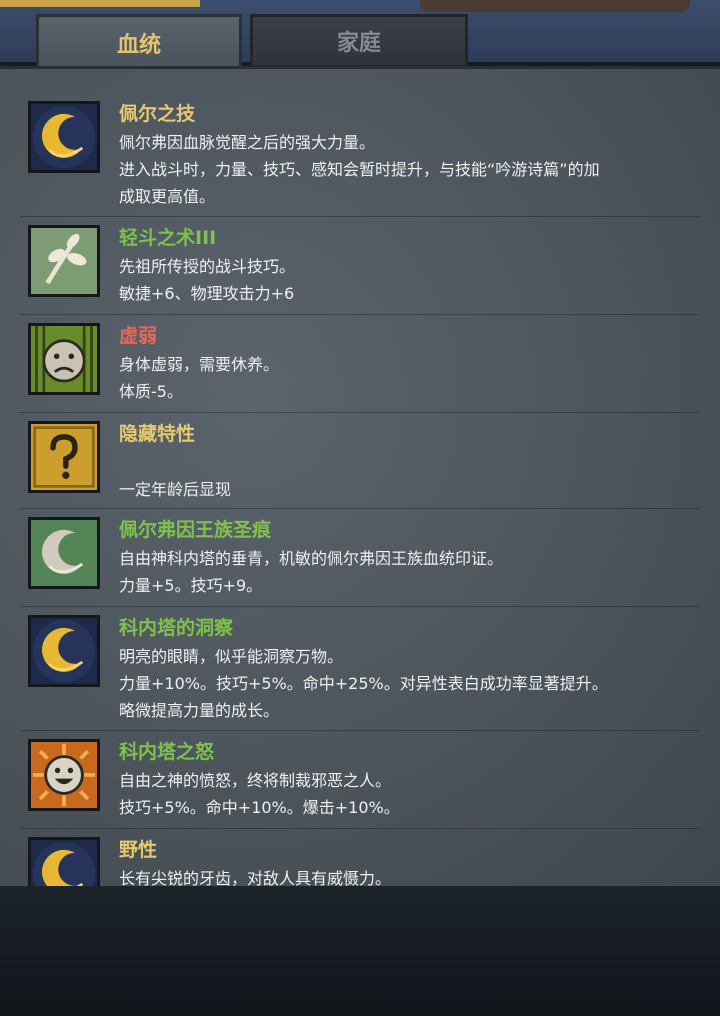  Describe the element at coordinates (64, 775) in the screenshot. I see `smiling-sun-icon` at that location.